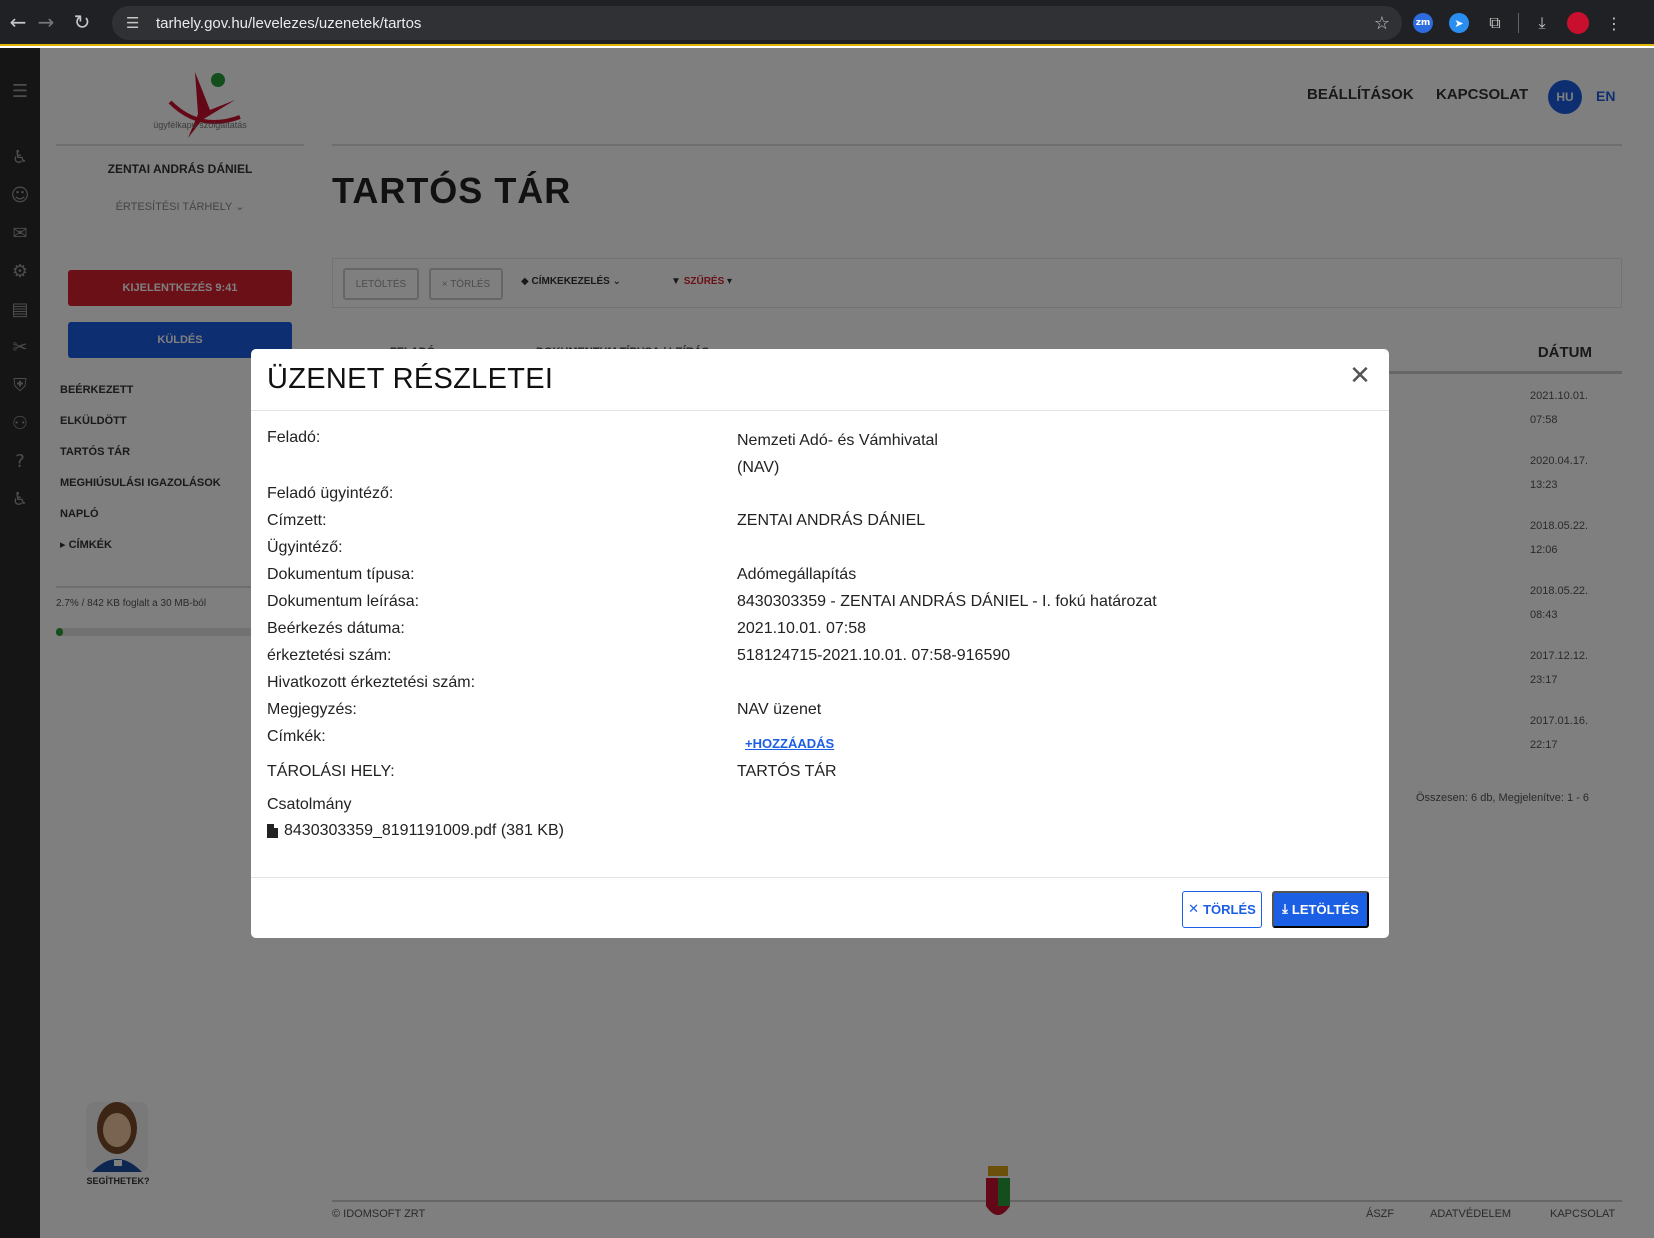 This screenshot has width=1654, height=1238. I want to click on sender-label: Feladó:, so click(294, 437).